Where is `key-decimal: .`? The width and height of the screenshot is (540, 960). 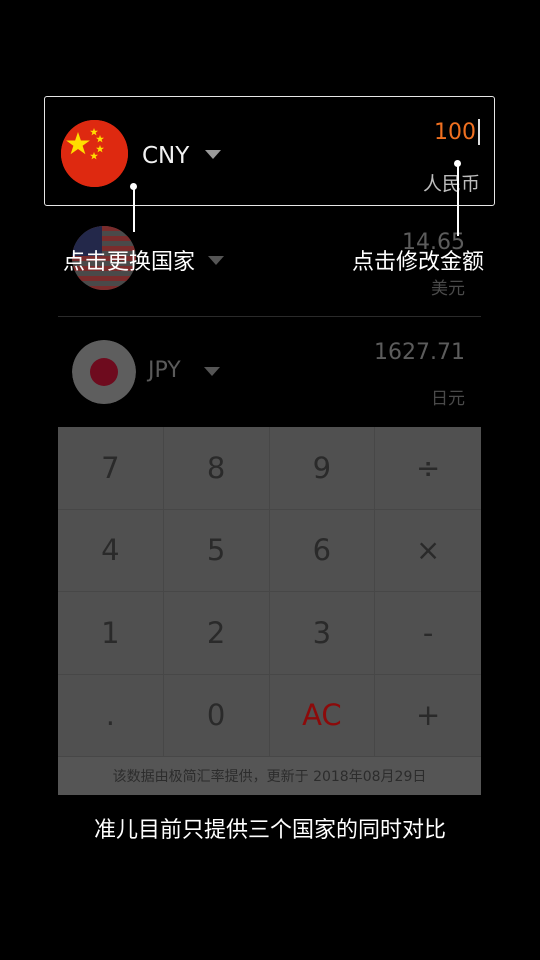 key-decimal: . is located at coordinates (111, 715).